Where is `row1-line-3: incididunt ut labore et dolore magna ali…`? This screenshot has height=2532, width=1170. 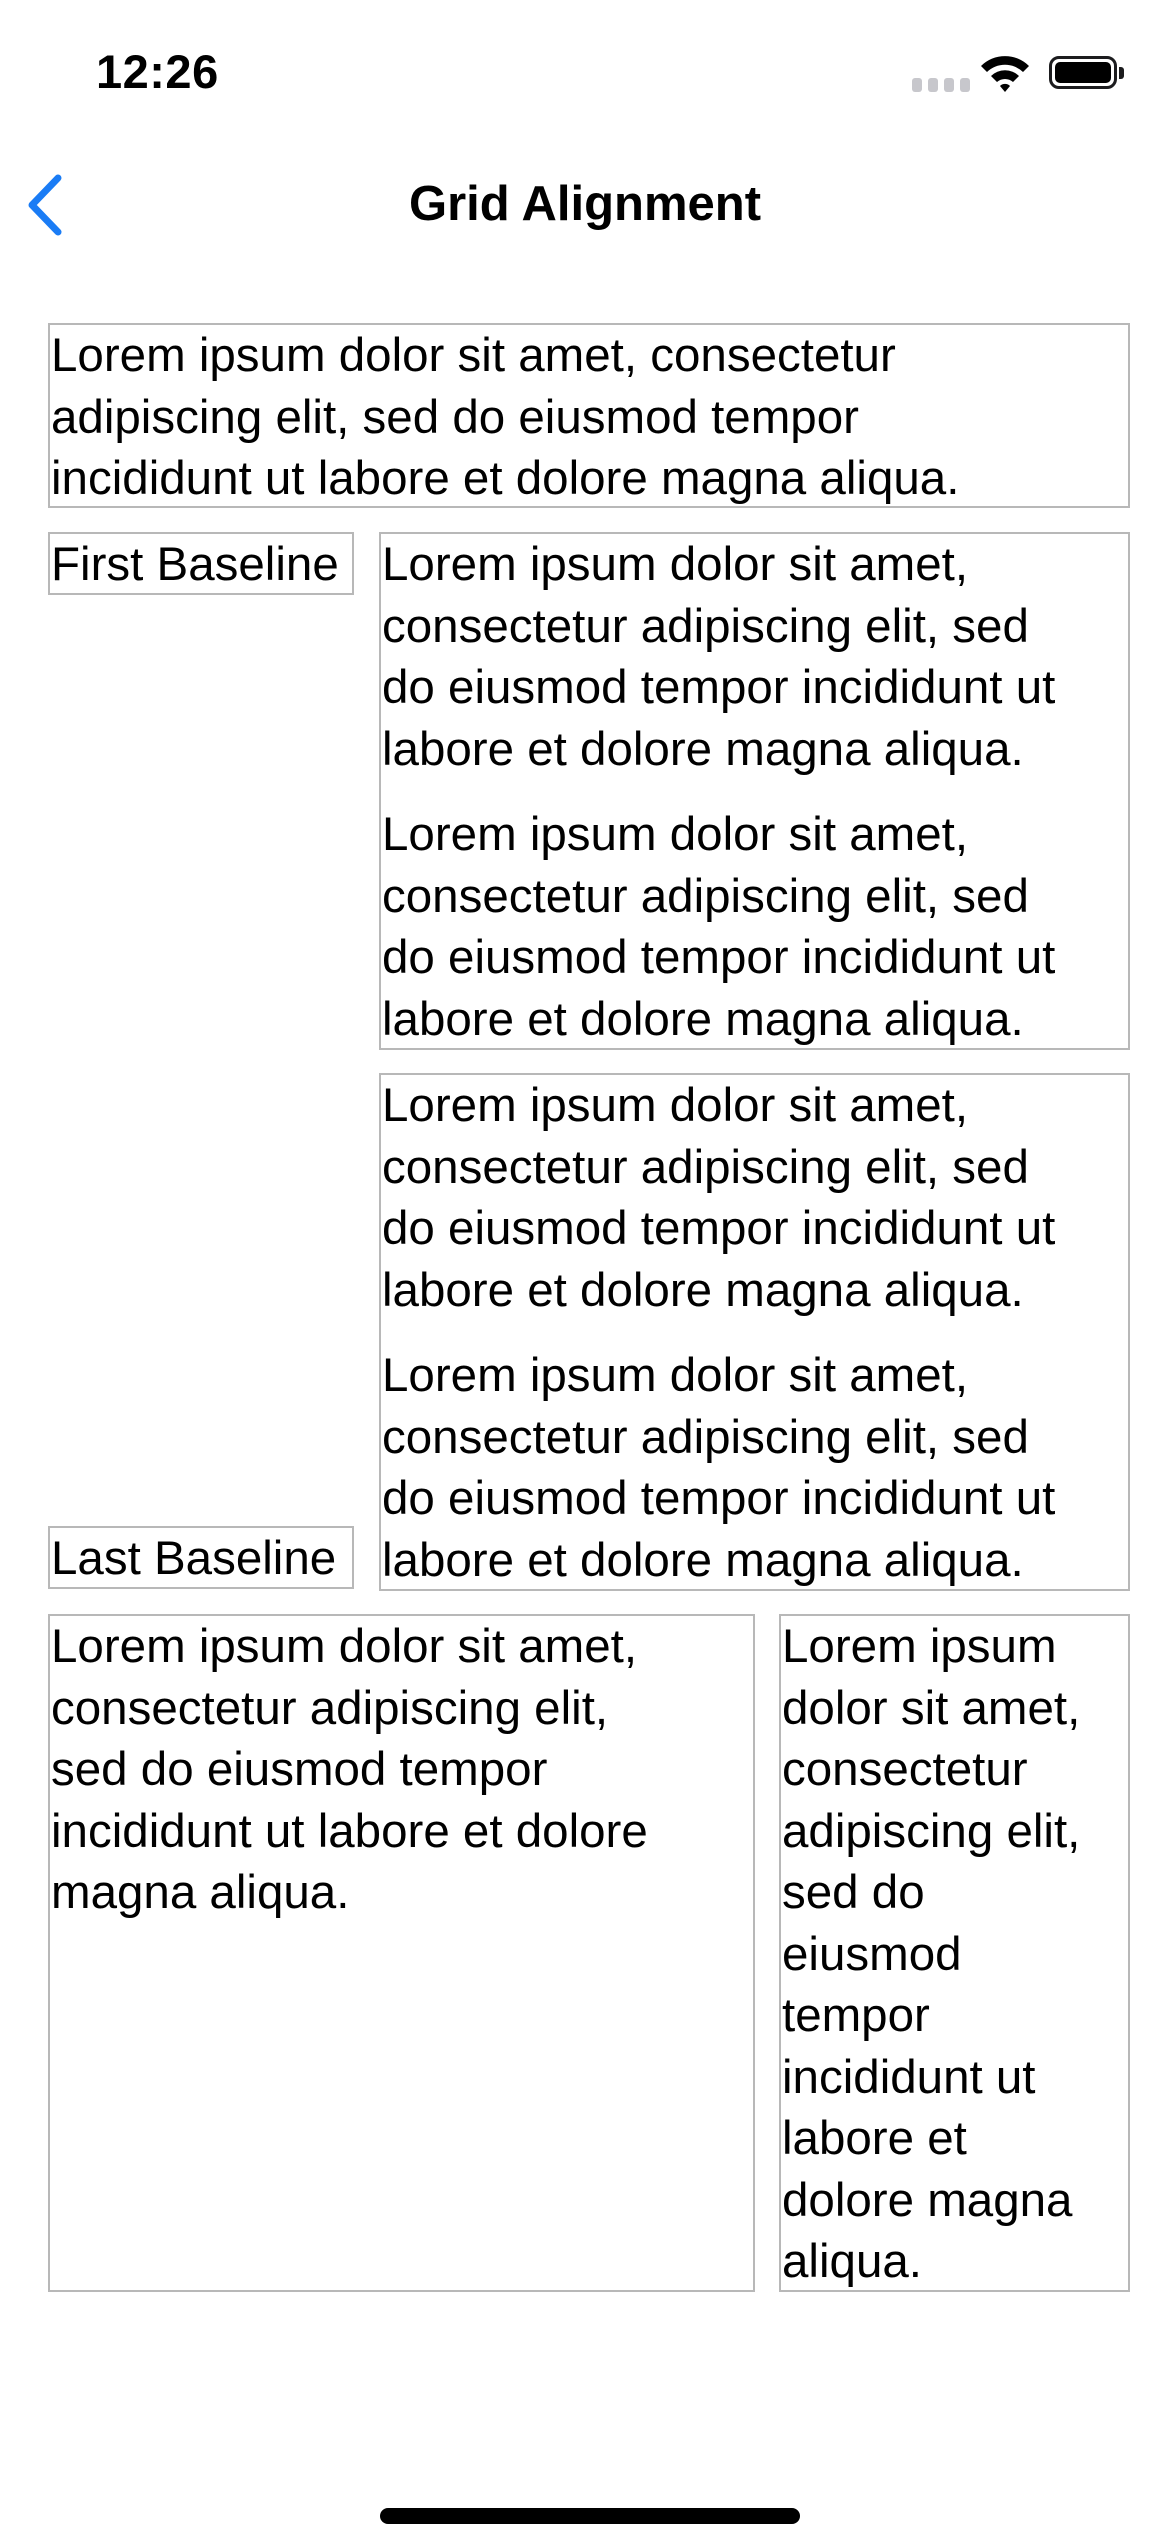
row1-line-3: incididunt ut labore et dolore magna ali… is located at coordinates (505, 478).